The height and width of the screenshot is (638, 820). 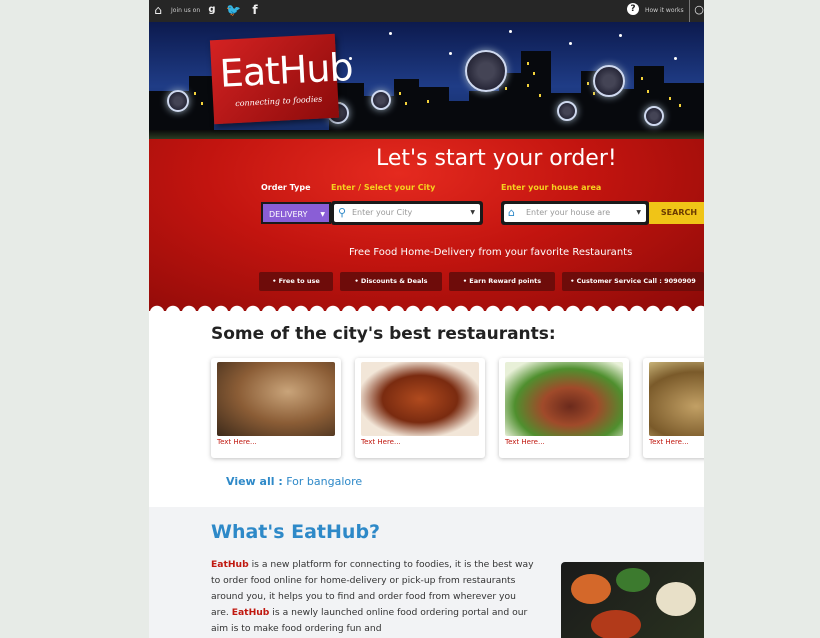 I want to click on city-field: ⚲ Enter your City ▼, so click(x=407, y=213).